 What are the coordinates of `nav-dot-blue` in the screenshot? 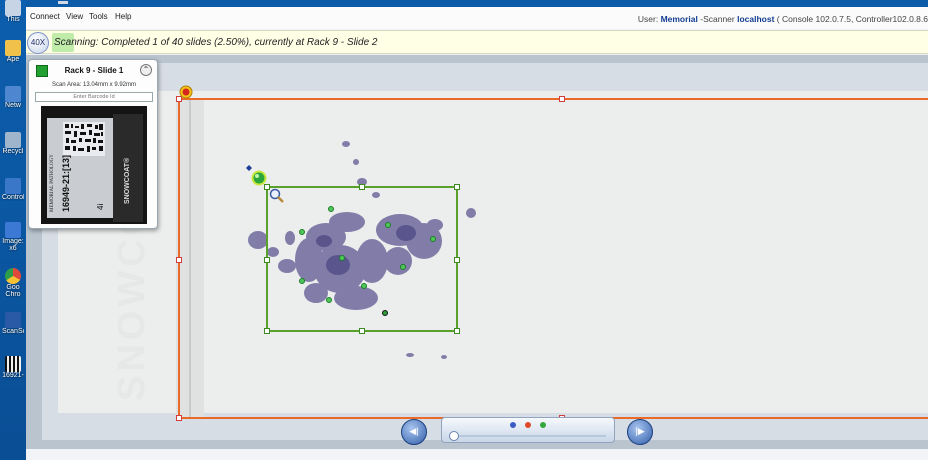 It's located at (513, 425).